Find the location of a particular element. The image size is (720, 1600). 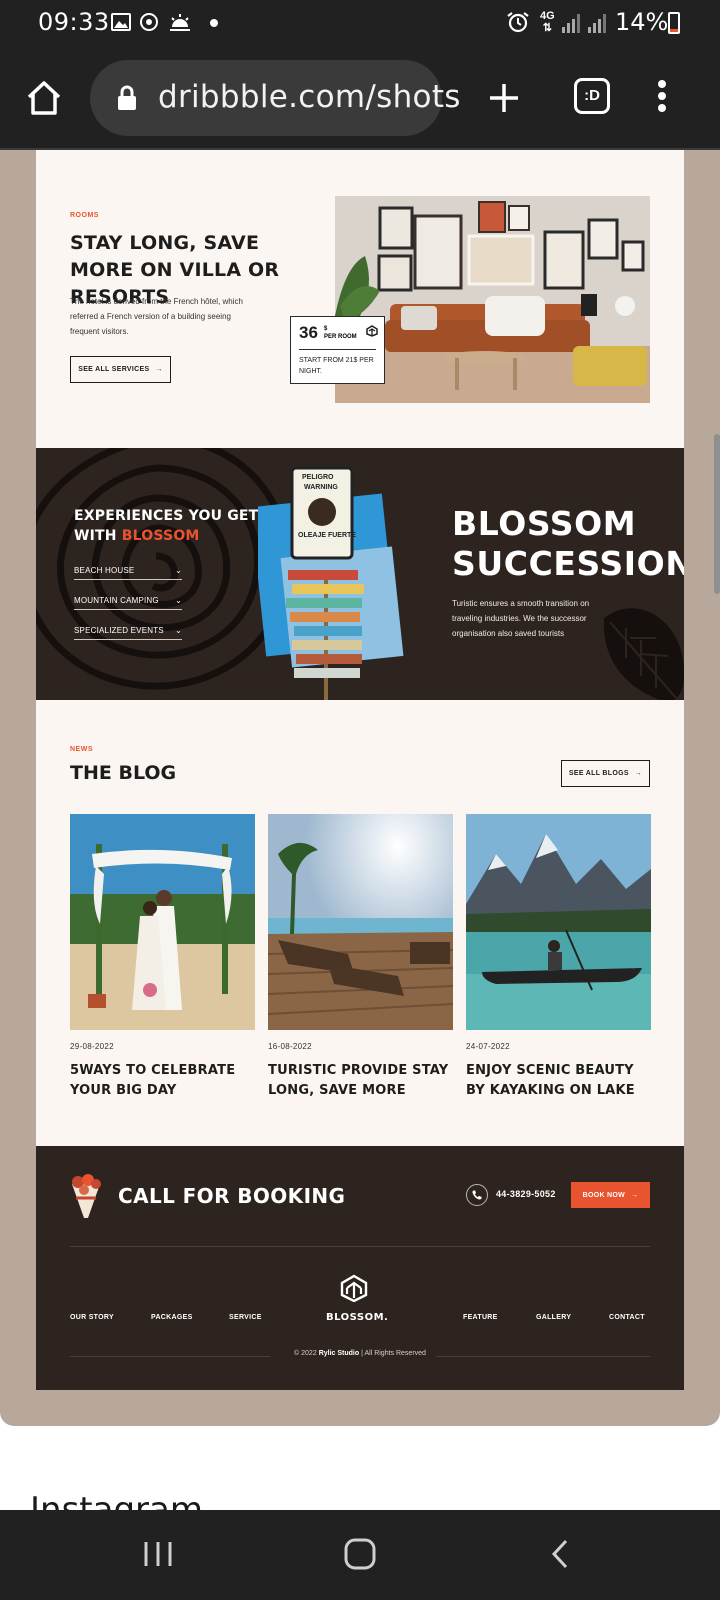

see-all-blogs-label: SEE ALL BLOGS is located at coordinates (598, 773).